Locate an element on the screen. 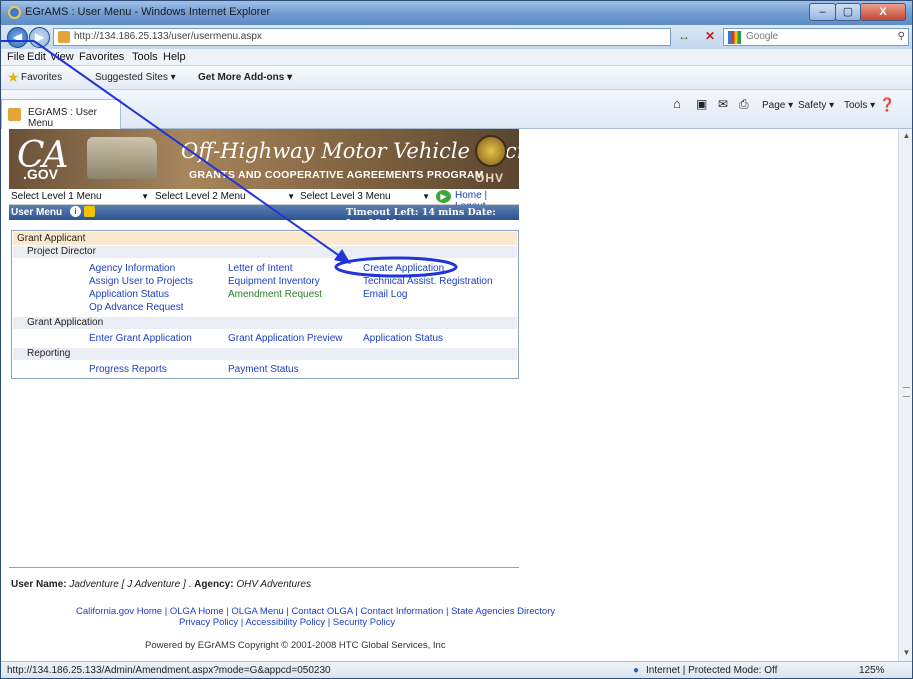 Image resolution: width=913 pixels, height=679 pixels. tools-menu: Tools ▾ is located at coordinates (859, 105).